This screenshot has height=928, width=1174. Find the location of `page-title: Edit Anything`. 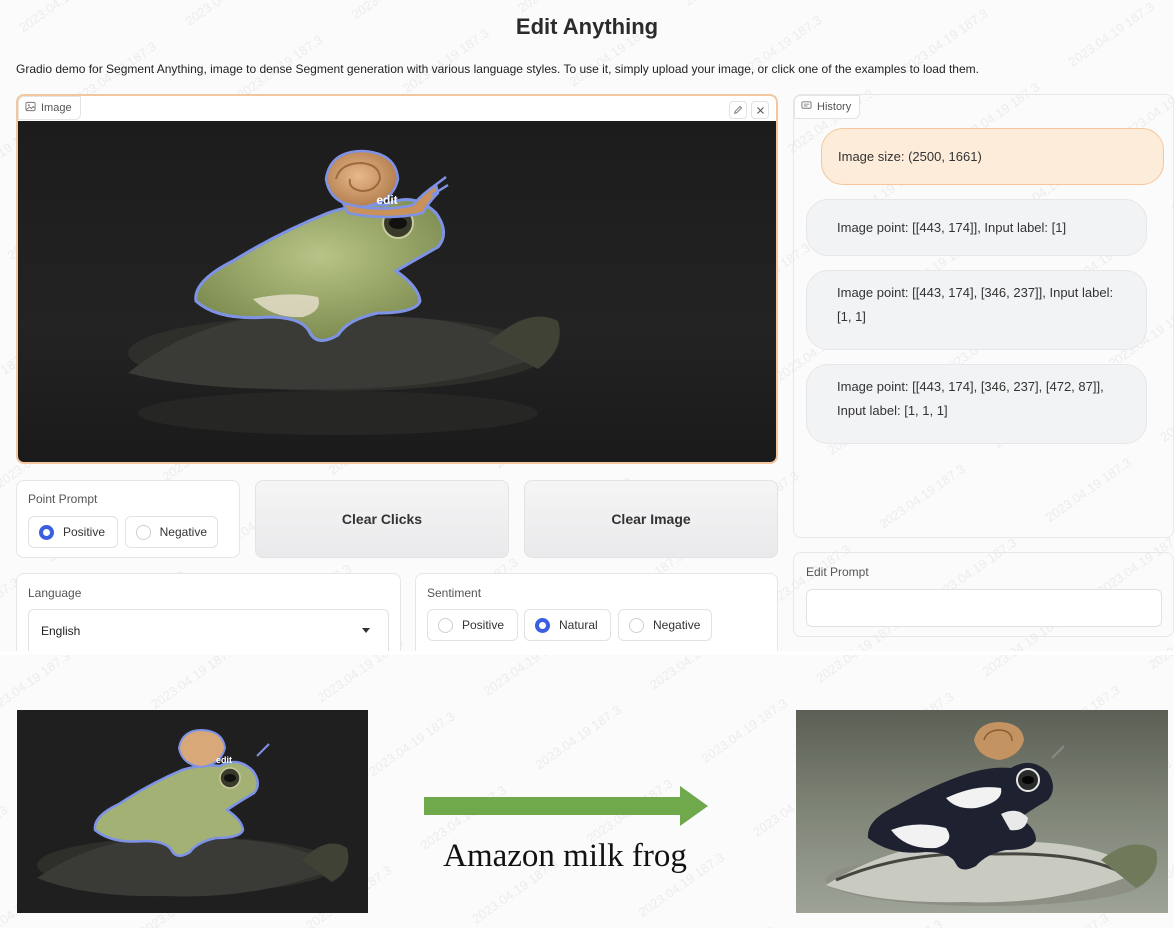

page-title: Edit Anything is located at coordinates (587, 26).